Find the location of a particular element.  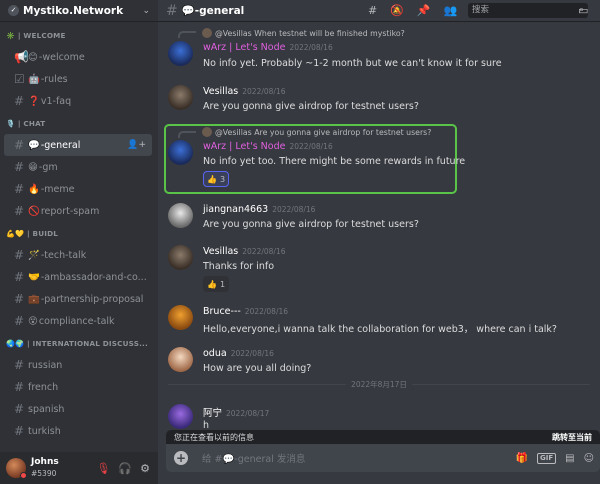

no-entry-emoji: 🚫 is located at coordinates (34, 211).